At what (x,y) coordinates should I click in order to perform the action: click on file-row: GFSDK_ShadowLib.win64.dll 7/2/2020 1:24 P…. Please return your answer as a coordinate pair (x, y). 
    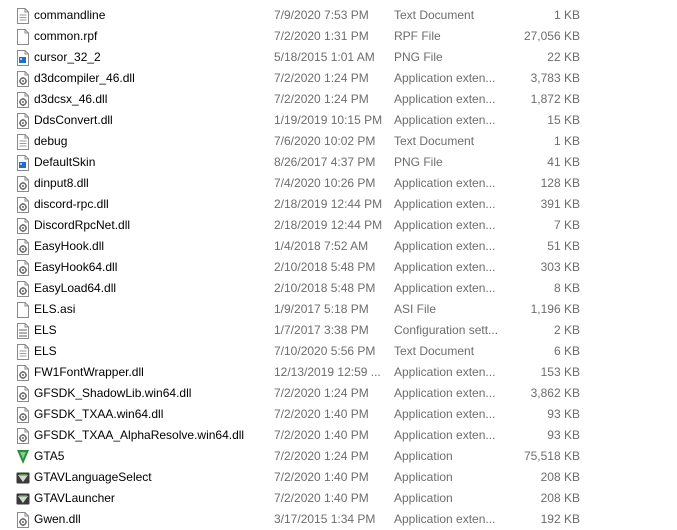
    Looking at the image, I should click on (338, 393).